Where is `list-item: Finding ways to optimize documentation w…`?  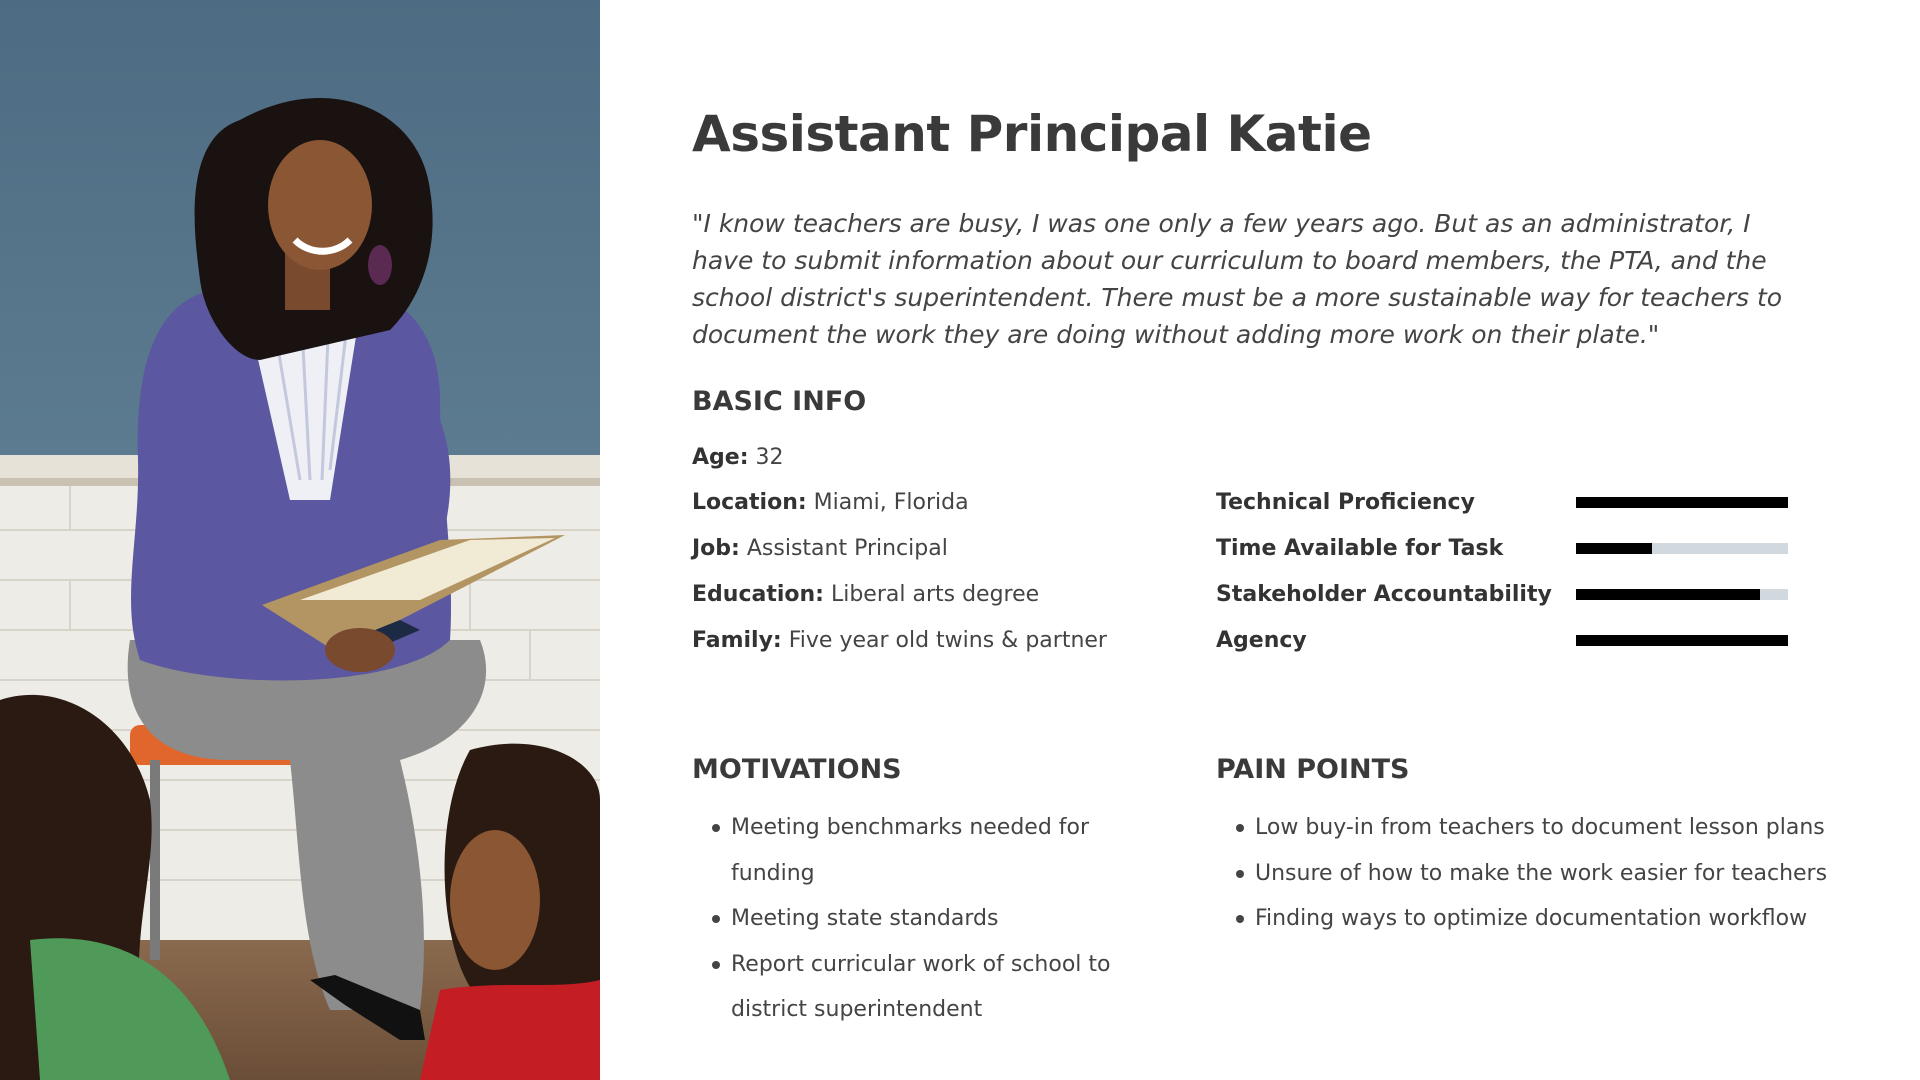 list-item: Finding ways to optimize documentation w… is located at coordinates (1536, 919).